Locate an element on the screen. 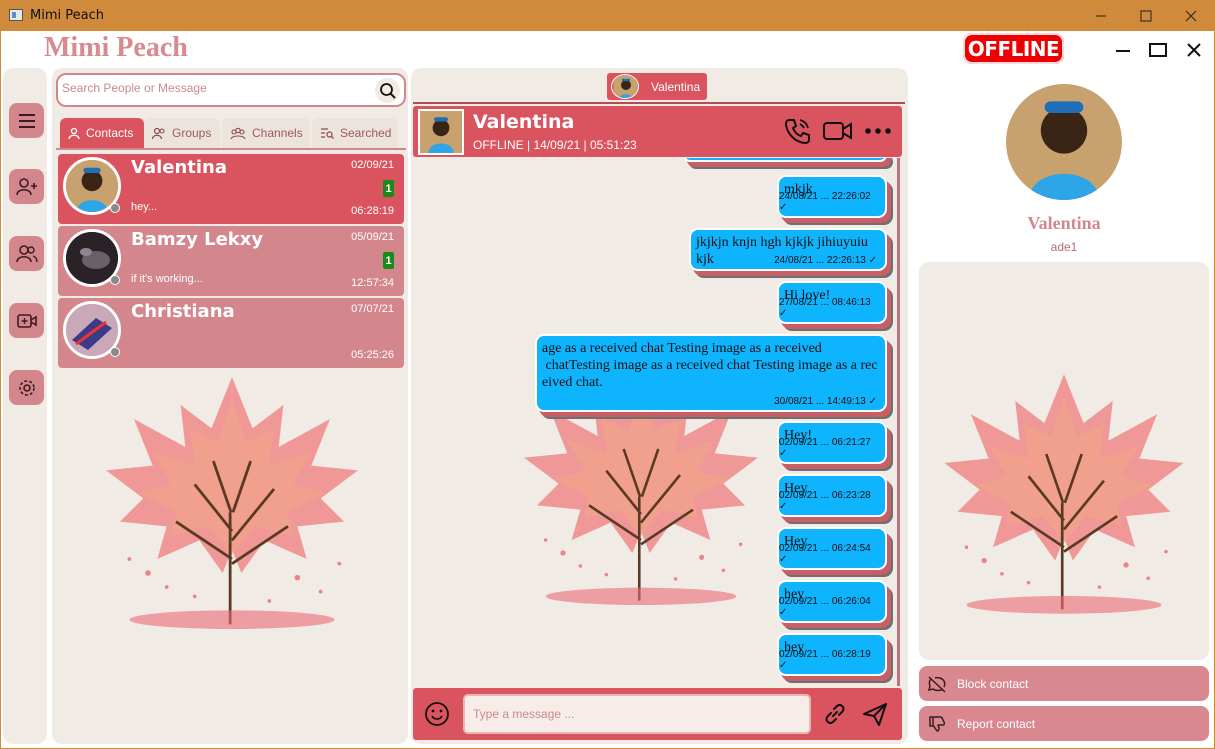 This screenshot has height=749, width=1215. maximize-button is located at coordinates (1146, 15).